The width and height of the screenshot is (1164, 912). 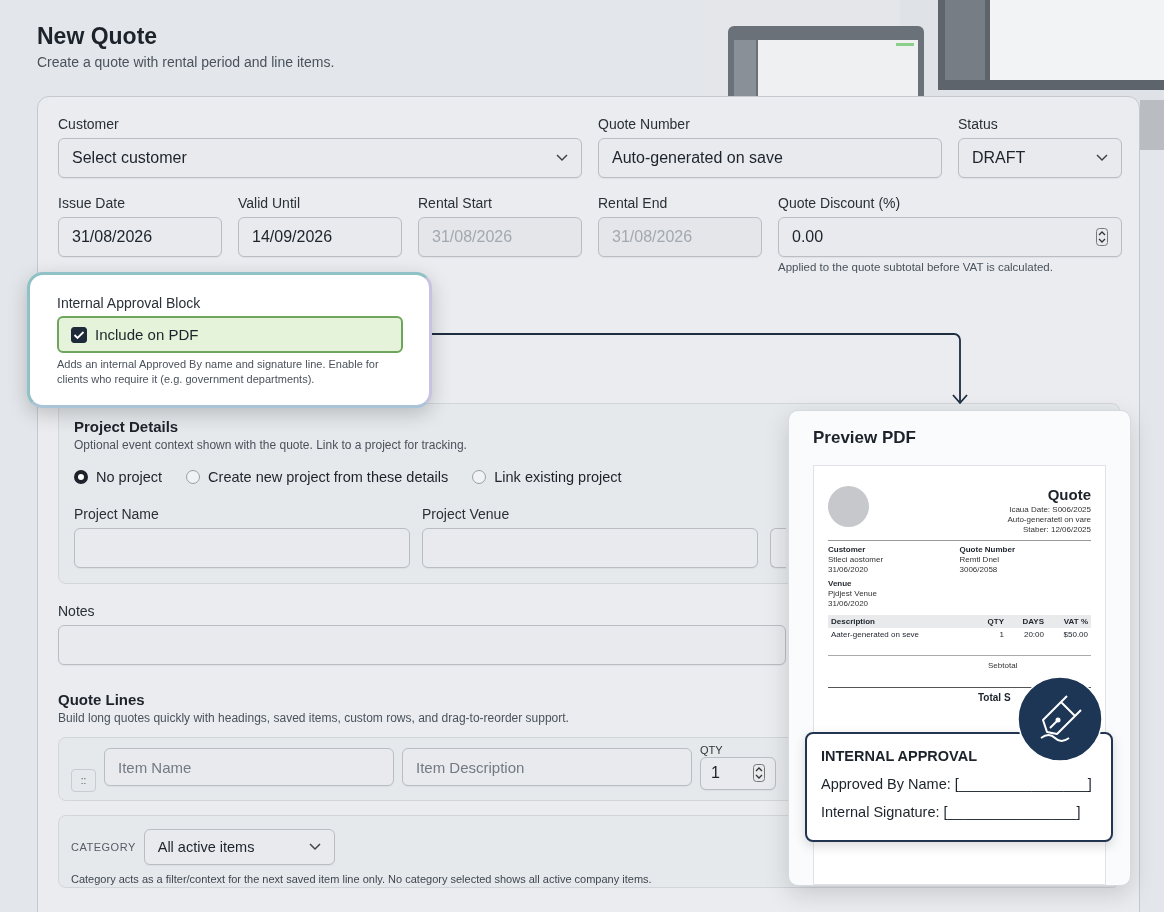 What do you see at coordinates (1049, 510) in the screenshot?
I see `document-meta: Icaua Date: S006/2025` at bounding box center [1049, 510].